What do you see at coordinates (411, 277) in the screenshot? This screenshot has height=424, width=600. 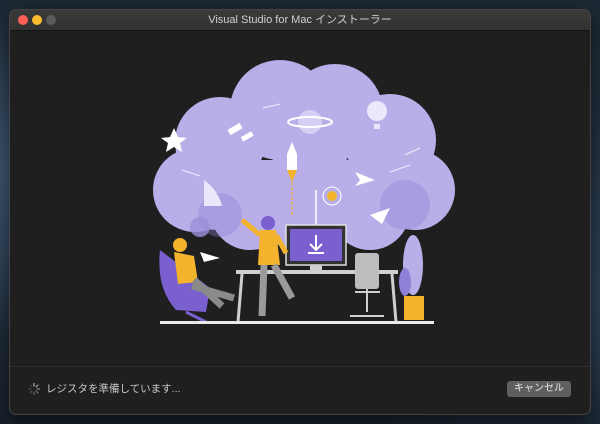 I see `plant-icon` at bounding box center [411, 277].